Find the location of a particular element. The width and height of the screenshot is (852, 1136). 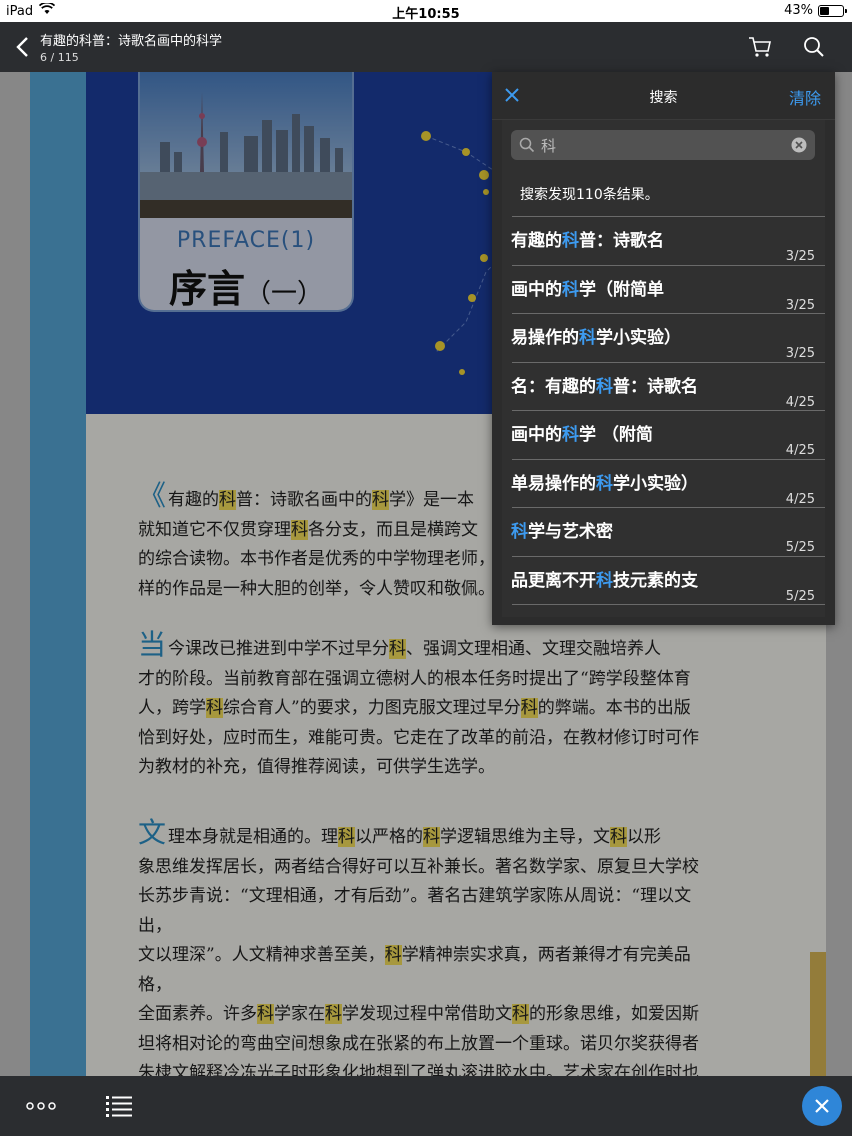

close-search-fab is located at coordinates (822, 1106).